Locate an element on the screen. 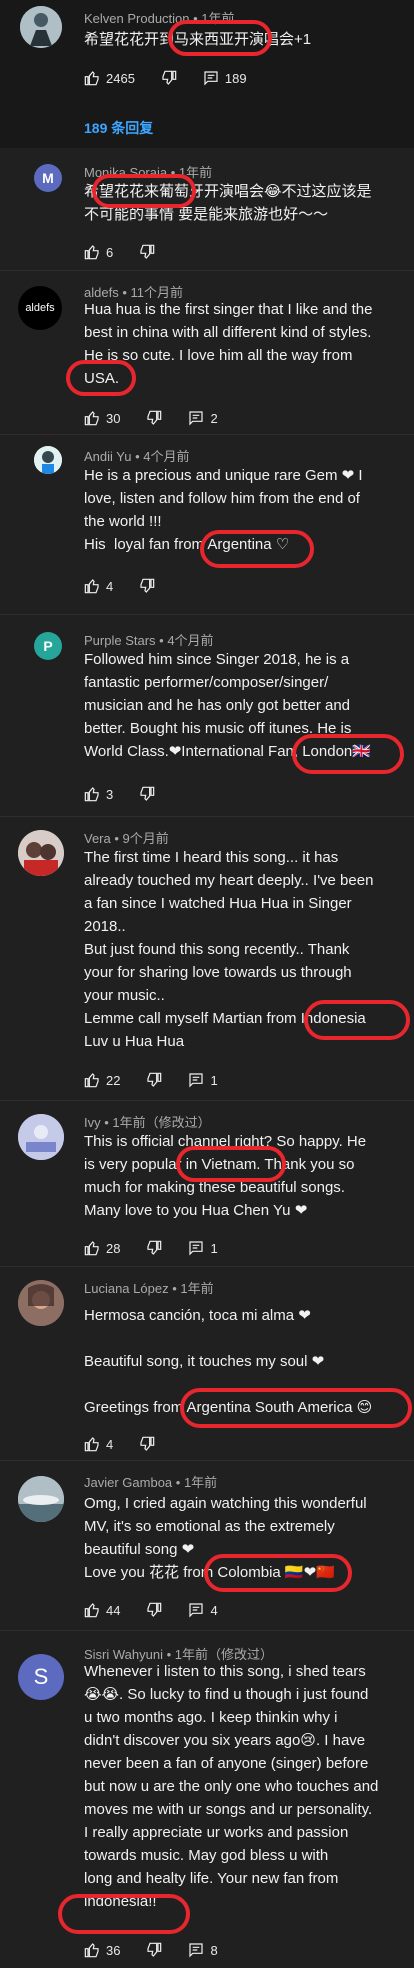 This screenshot has width=414, height=1968. like-button: 30 is located at coordinates (102, 418).